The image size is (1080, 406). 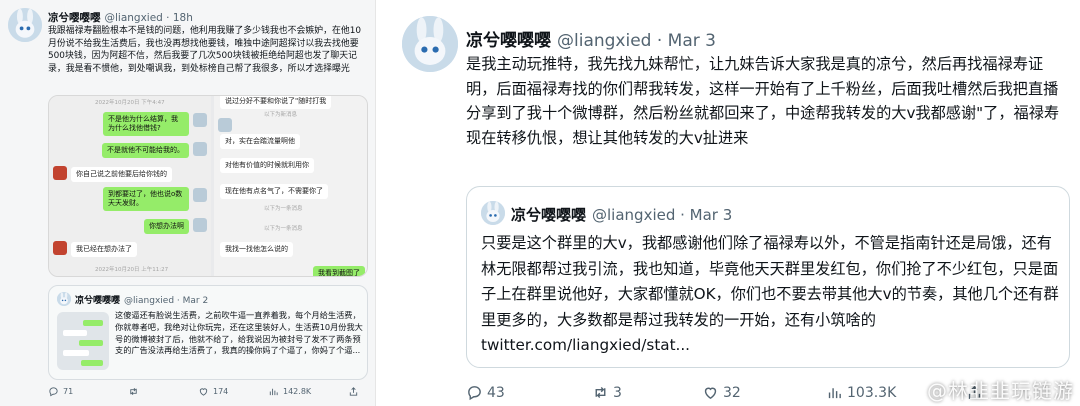 What do you see at coordinates (256, 249) in the screenshot?
I see `chat-bubble: 我找一找他怎么说的` at bounding box center [256, 249].